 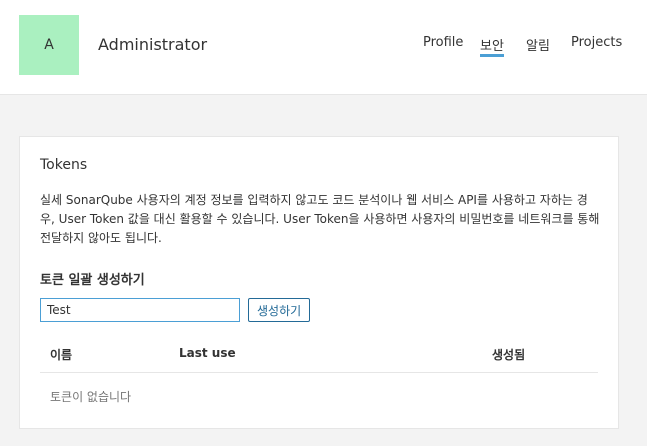 What do you see at coordinates (596, 42) in the screenshot?
I see `tab-projects: Projects` at bounding box center [596, 42].